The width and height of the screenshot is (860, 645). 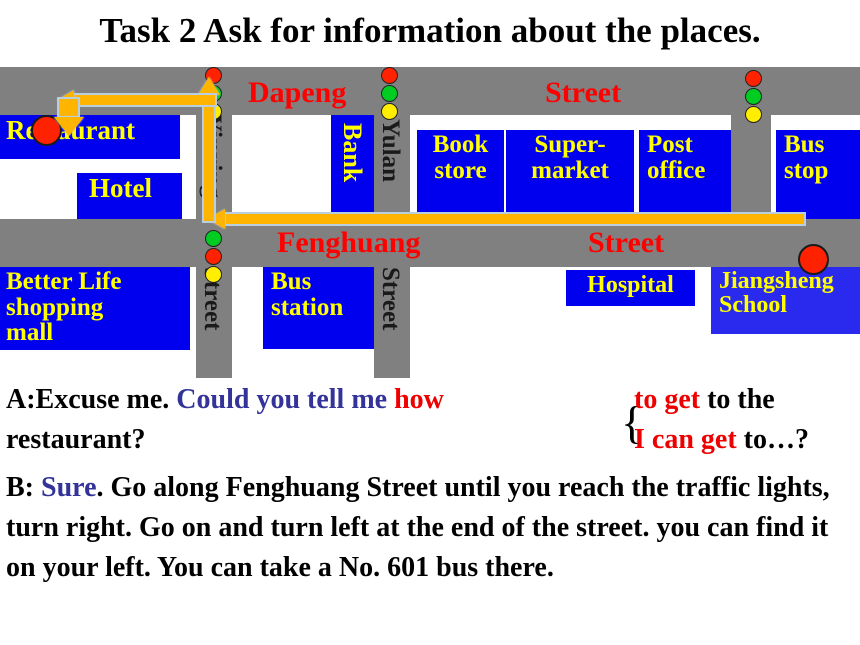 I want to click on traffic-light-yinxing-fenghuang, so click(x=213, y=257).